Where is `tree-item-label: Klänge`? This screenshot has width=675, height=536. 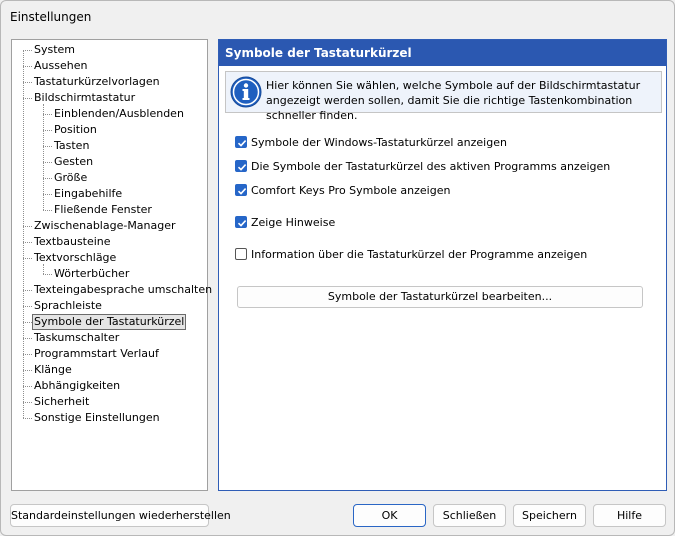 tree-item-label: Klänge is located at coordinates (53, 369).